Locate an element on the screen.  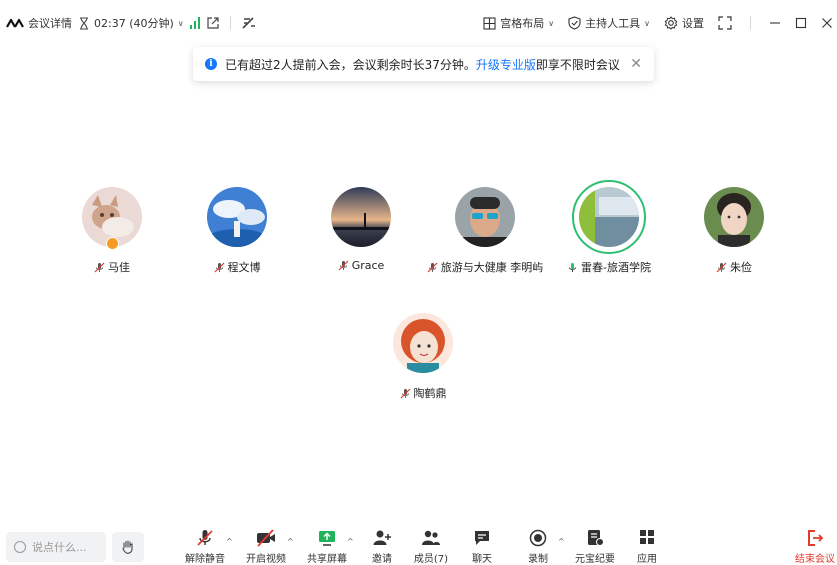
meeting-details-label: 会议详情 is located at coordinates (50, 23).